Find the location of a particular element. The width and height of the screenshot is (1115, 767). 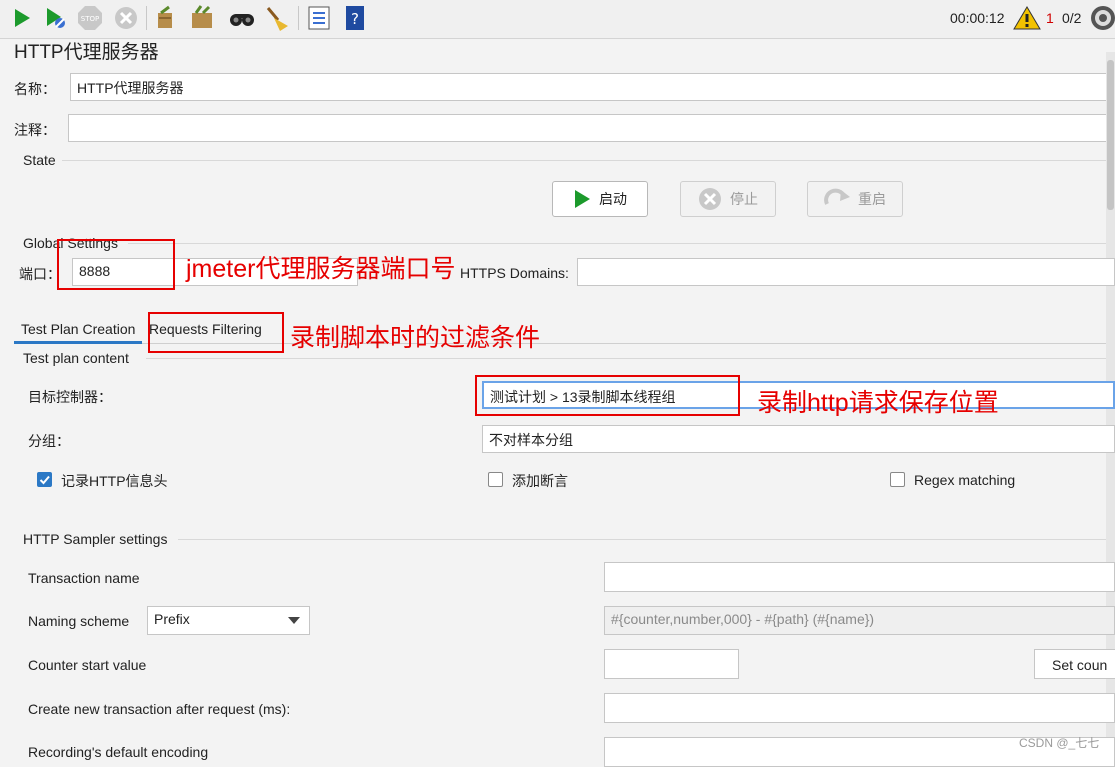

comment-label: 注释： is located at coordinates (35, 130).